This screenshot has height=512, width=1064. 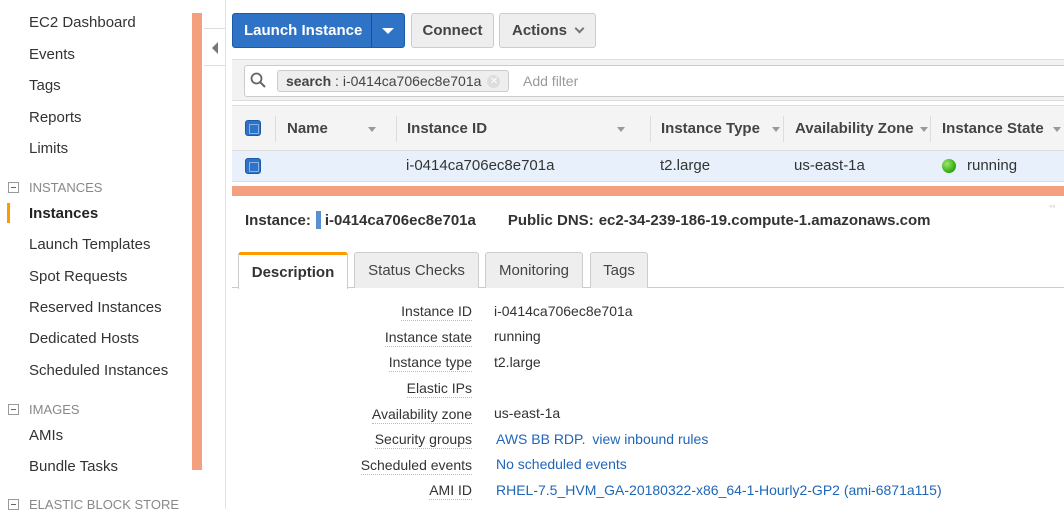 What do you see at coordinates (648, 191) in the screenshot?
I see `panel-resize-bar` at bounding box center [648, 191].